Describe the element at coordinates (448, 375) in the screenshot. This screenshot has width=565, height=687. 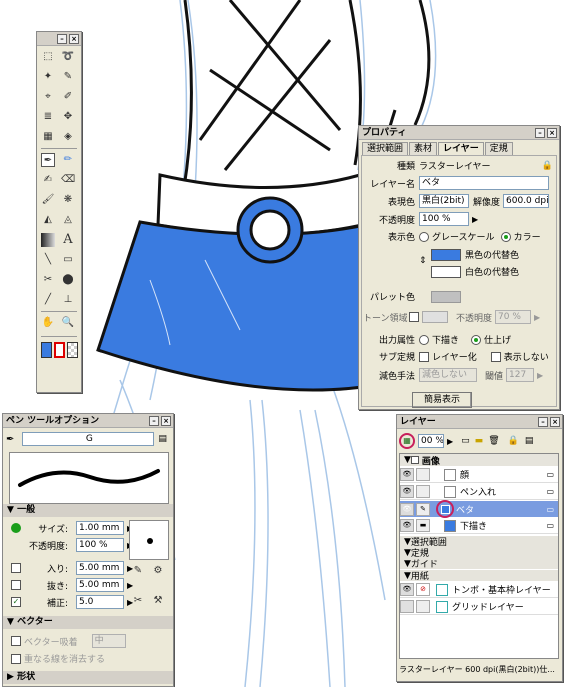
I see `subtractive-select: 減色しない` at that location.